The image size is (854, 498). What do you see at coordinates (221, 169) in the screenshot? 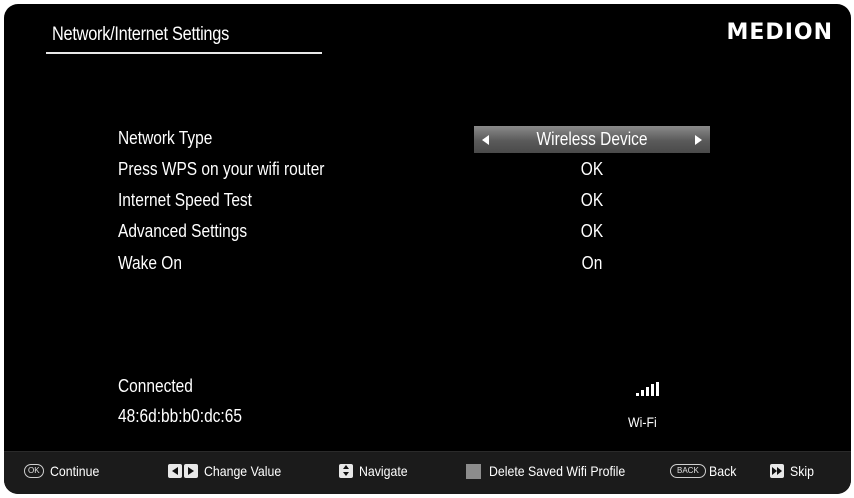
I see `setting-label: Press WPS on your wifi router` at bounding box center [221, 169].